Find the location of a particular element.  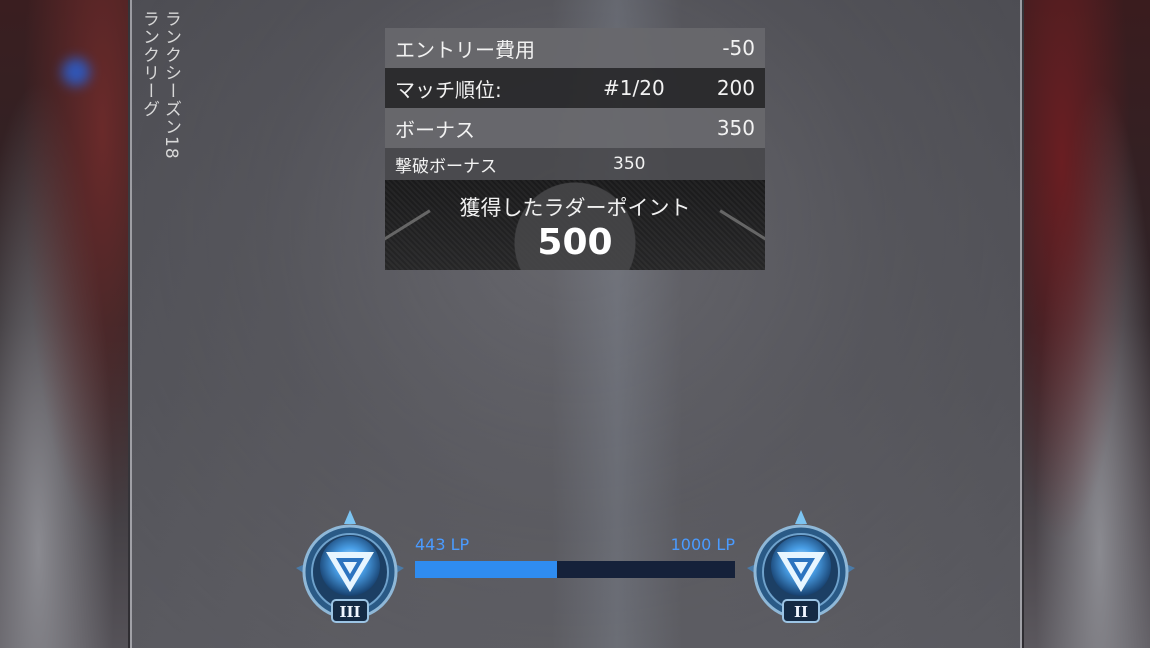

background-right is located at coordinates (1087, 324).